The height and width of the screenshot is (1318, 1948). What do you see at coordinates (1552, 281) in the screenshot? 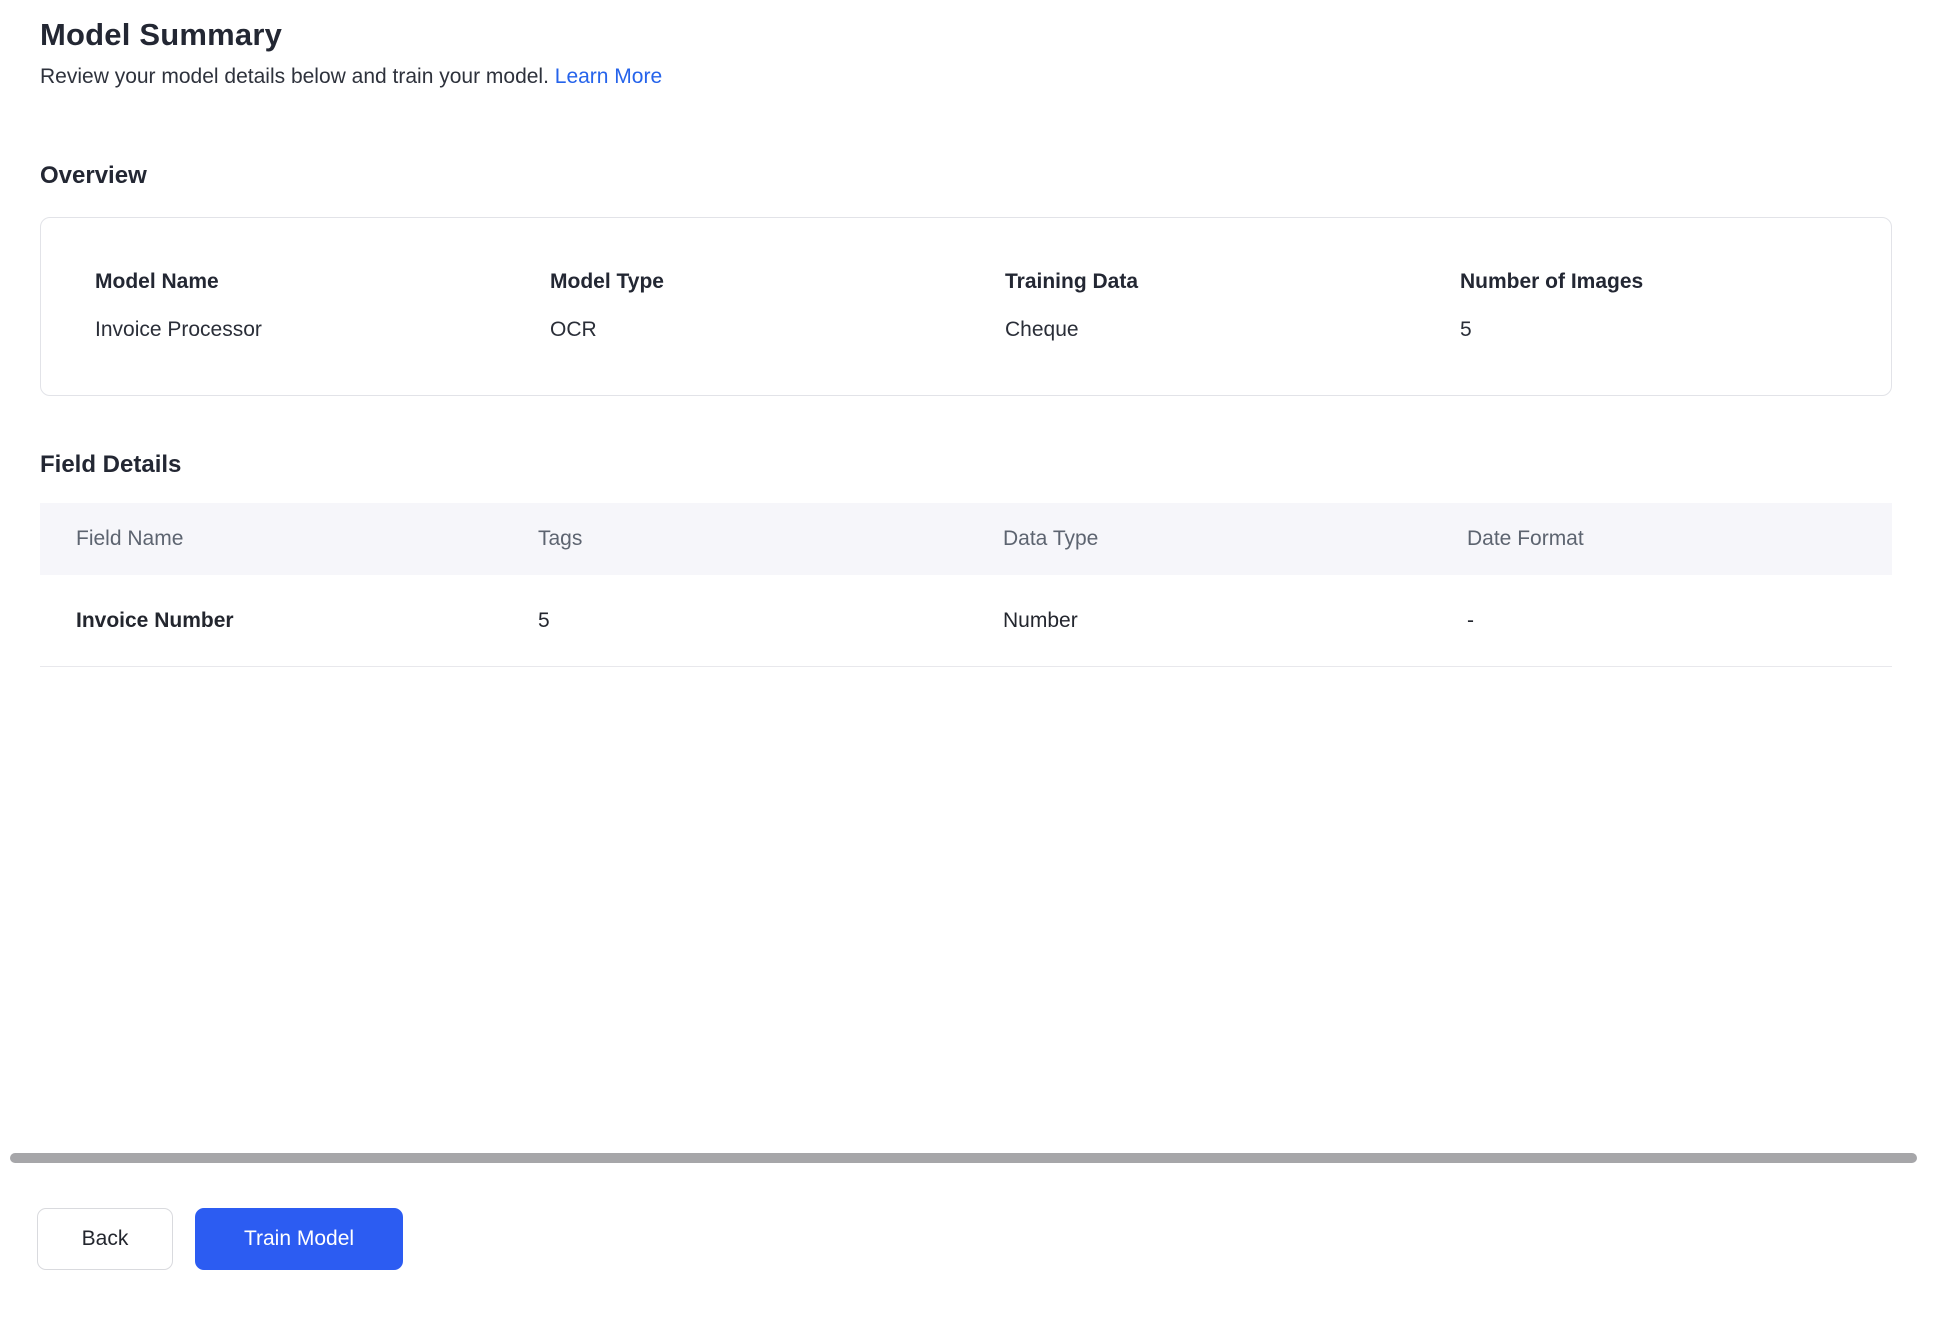
I see `overview-field-label: Number of Images` at bounding box center [1552, 281].